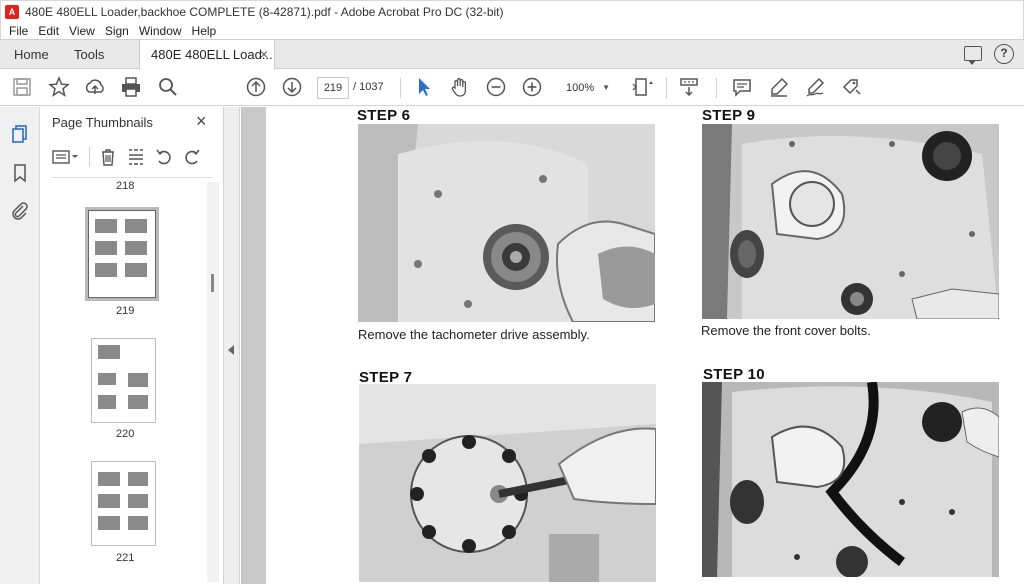 This screenshot has width=1024, height=584. Describe the element at coordinates (20, 345) in the screenshot. I see `left-navigation-rail` at that location.